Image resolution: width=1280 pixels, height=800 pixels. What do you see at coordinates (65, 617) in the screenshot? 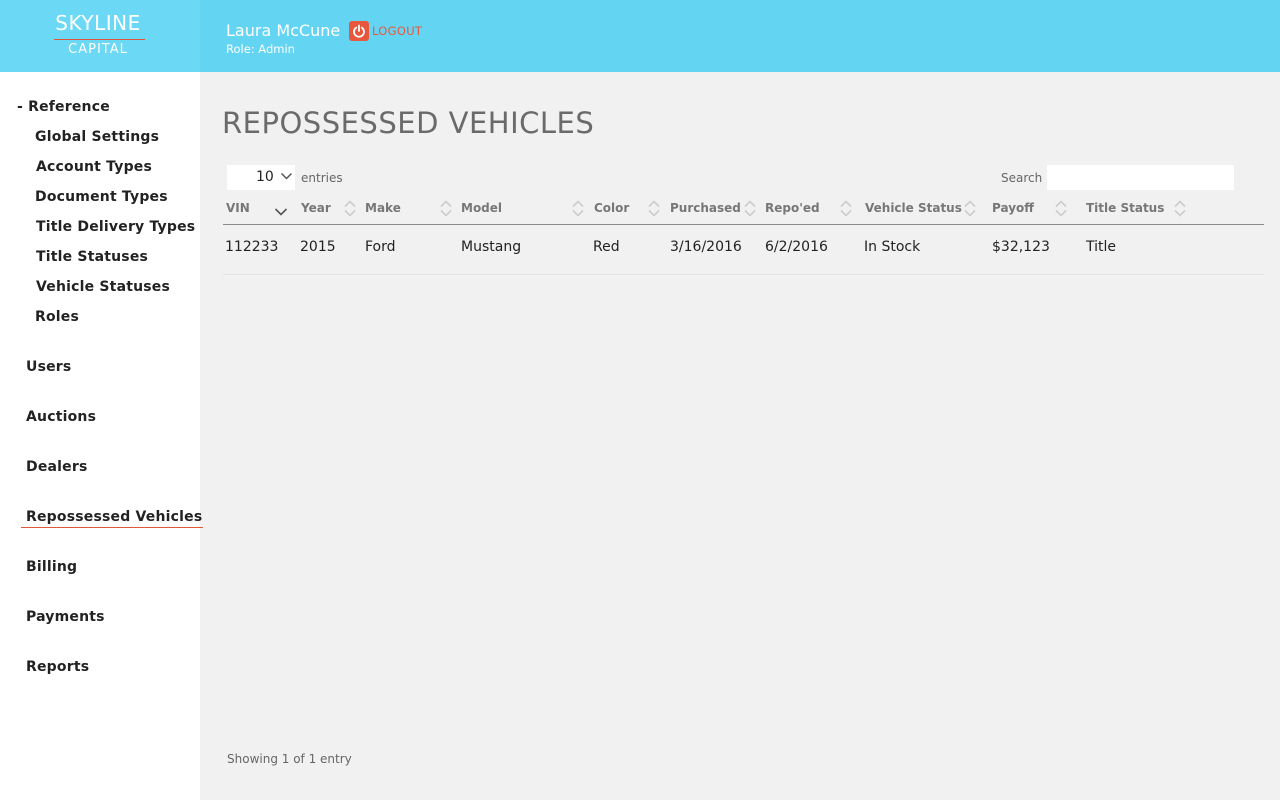
I see `sidebar-item-payments: Payments` at bounding box center [65, 617].